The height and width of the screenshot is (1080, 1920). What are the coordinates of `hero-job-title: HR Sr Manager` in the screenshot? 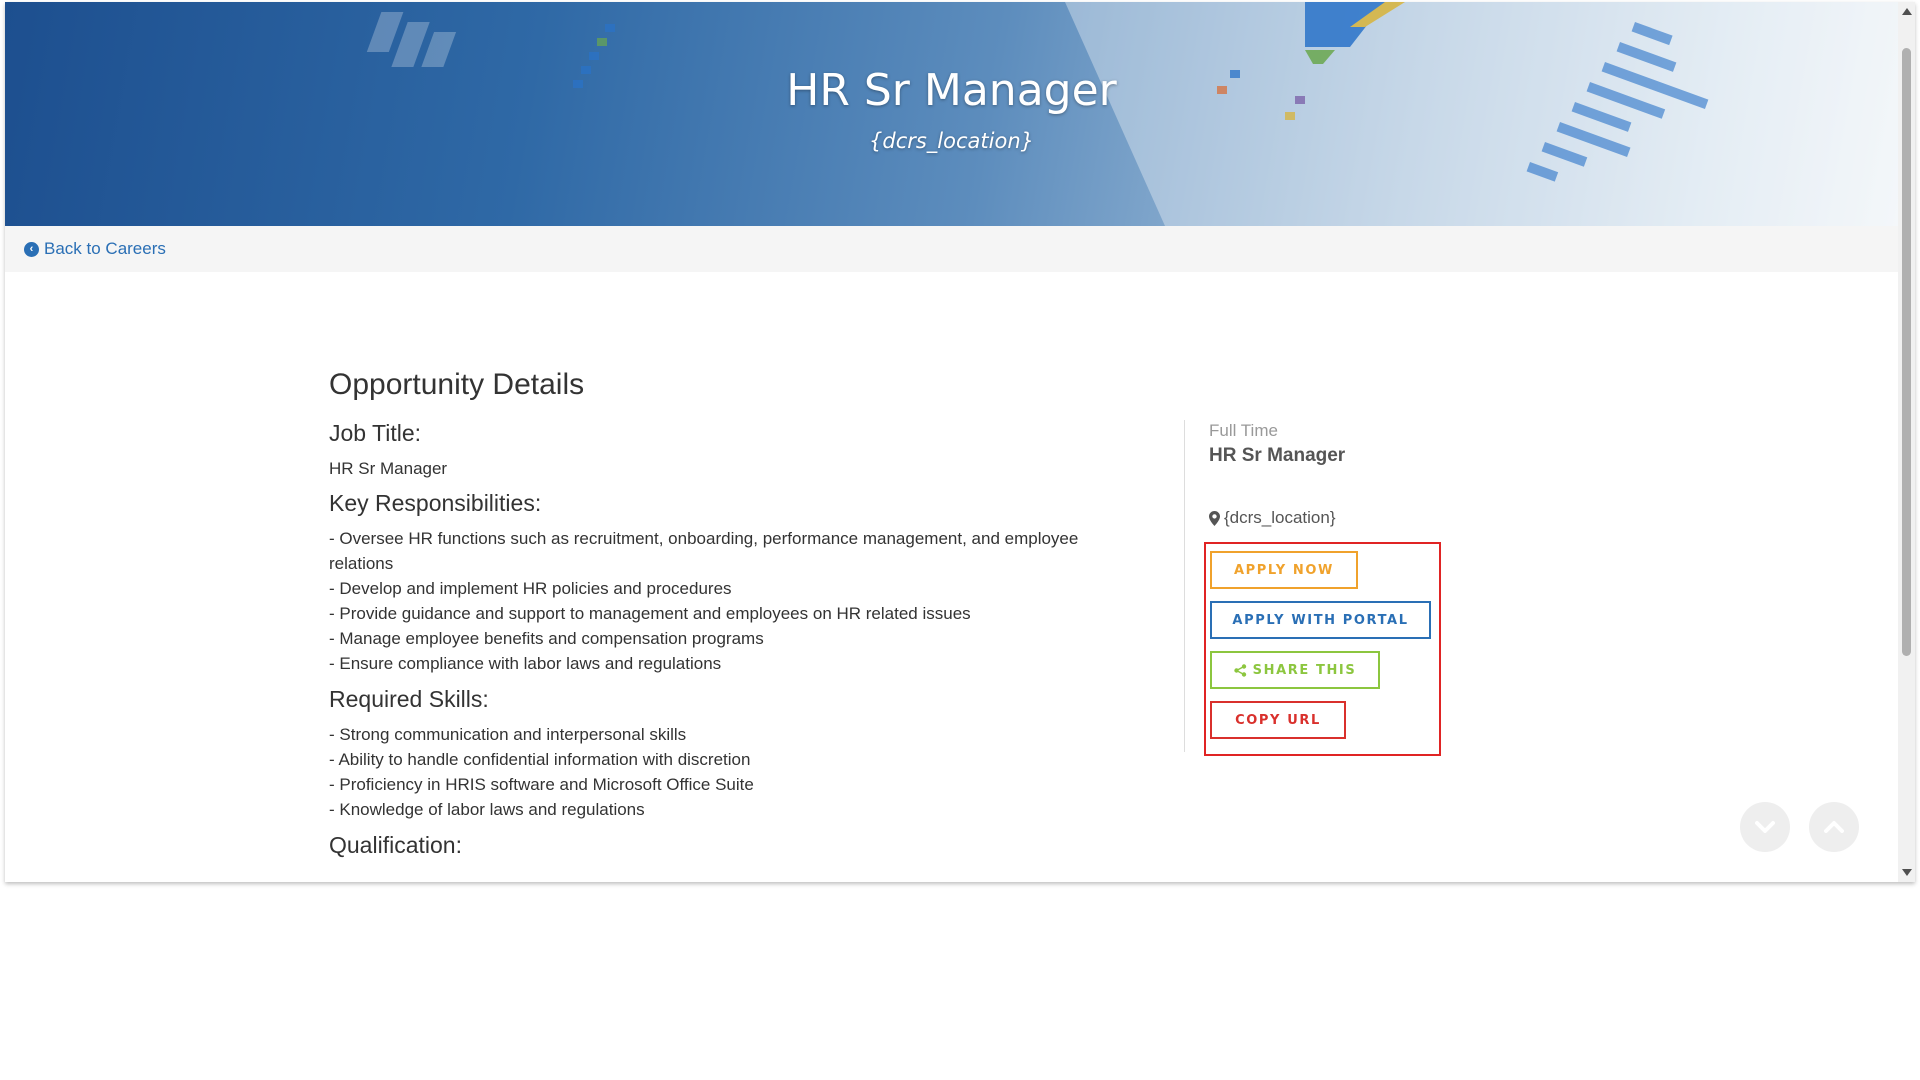 It's located at (951, 90).